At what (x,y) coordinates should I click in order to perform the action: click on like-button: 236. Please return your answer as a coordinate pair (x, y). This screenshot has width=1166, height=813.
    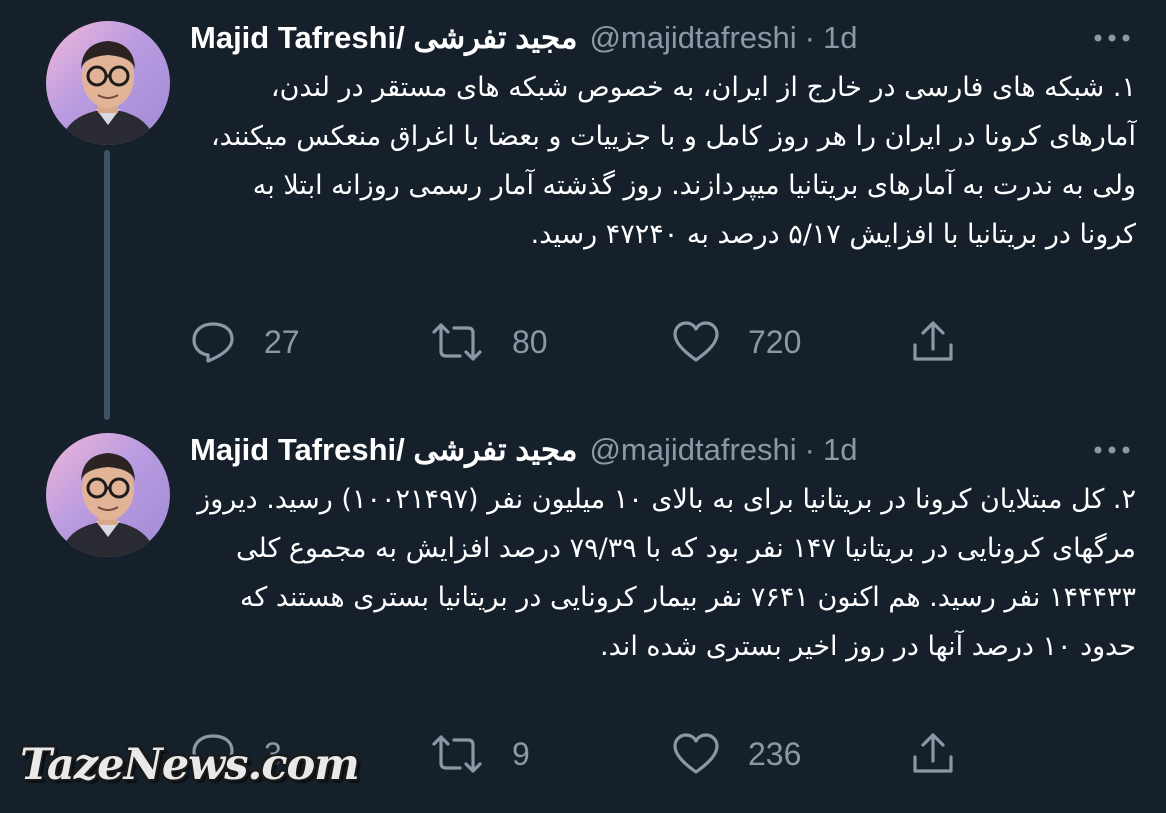
    Looking at the image, I should click on (736, 754).